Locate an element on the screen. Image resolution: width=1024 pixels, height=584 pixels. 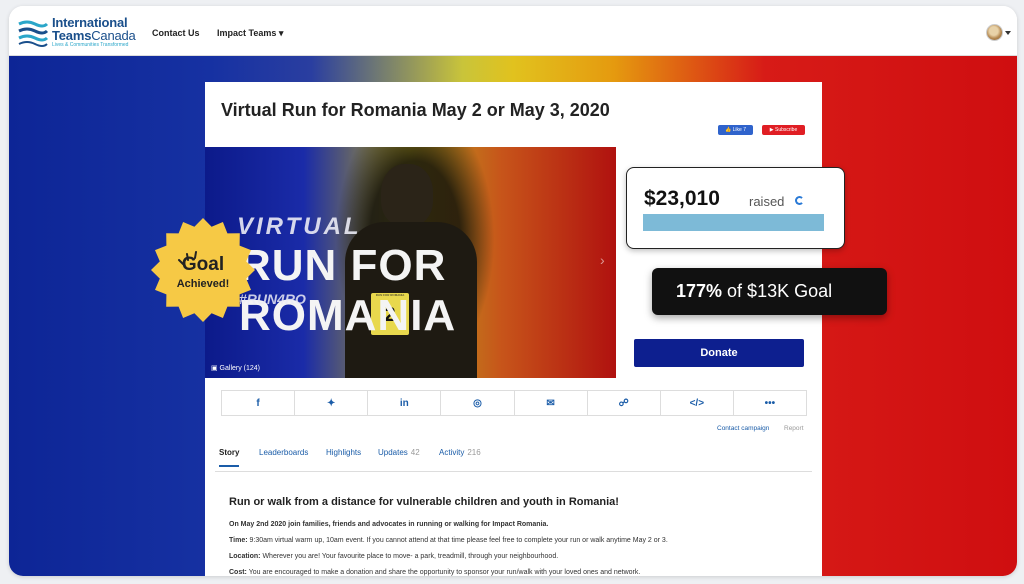
contact-campaign-link: Contact campaign is located at coordinates (743, 428).